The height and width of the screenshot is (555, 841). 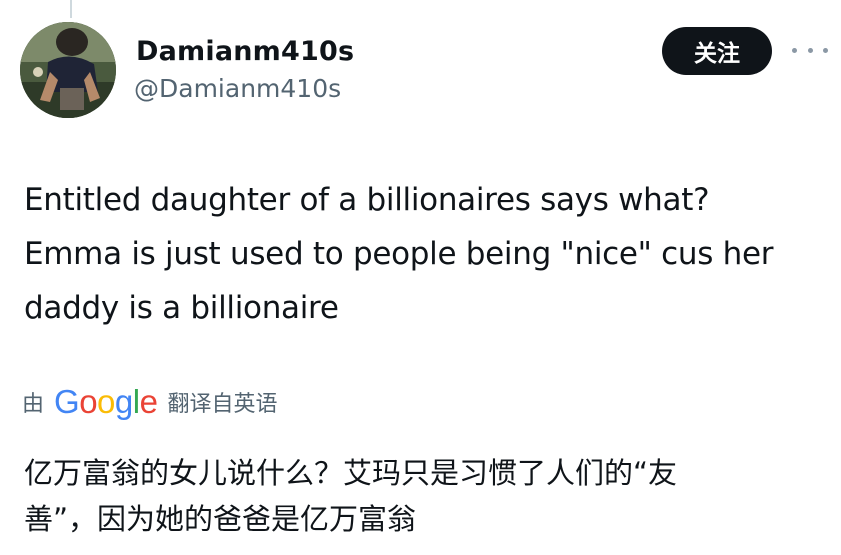 What do you see at coordinates (717, 51) in the screenshot?
I see `follow-button: 关注` at bounding box center [717, 51].